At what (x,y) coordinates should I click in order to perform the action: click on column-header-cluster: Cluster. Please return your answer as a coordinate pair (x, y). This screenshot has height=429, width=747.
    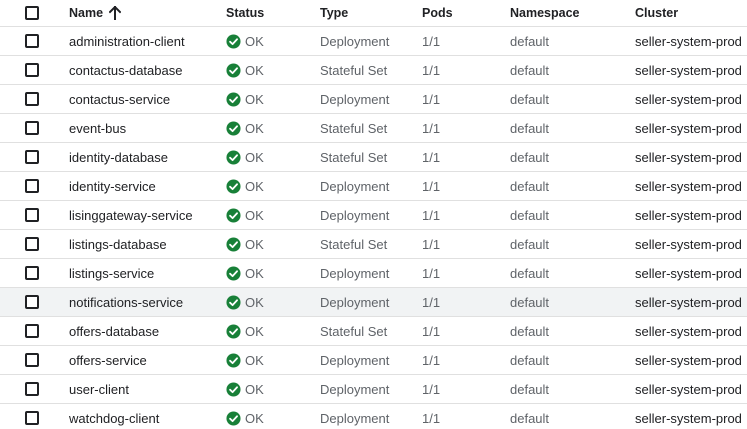
    Looking at the image, I should click on (656, 13).